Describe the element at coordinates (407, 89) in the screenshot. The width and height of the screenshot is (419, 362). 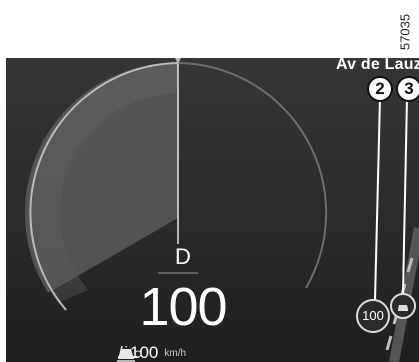
I see `callout-3: 3` at that location.